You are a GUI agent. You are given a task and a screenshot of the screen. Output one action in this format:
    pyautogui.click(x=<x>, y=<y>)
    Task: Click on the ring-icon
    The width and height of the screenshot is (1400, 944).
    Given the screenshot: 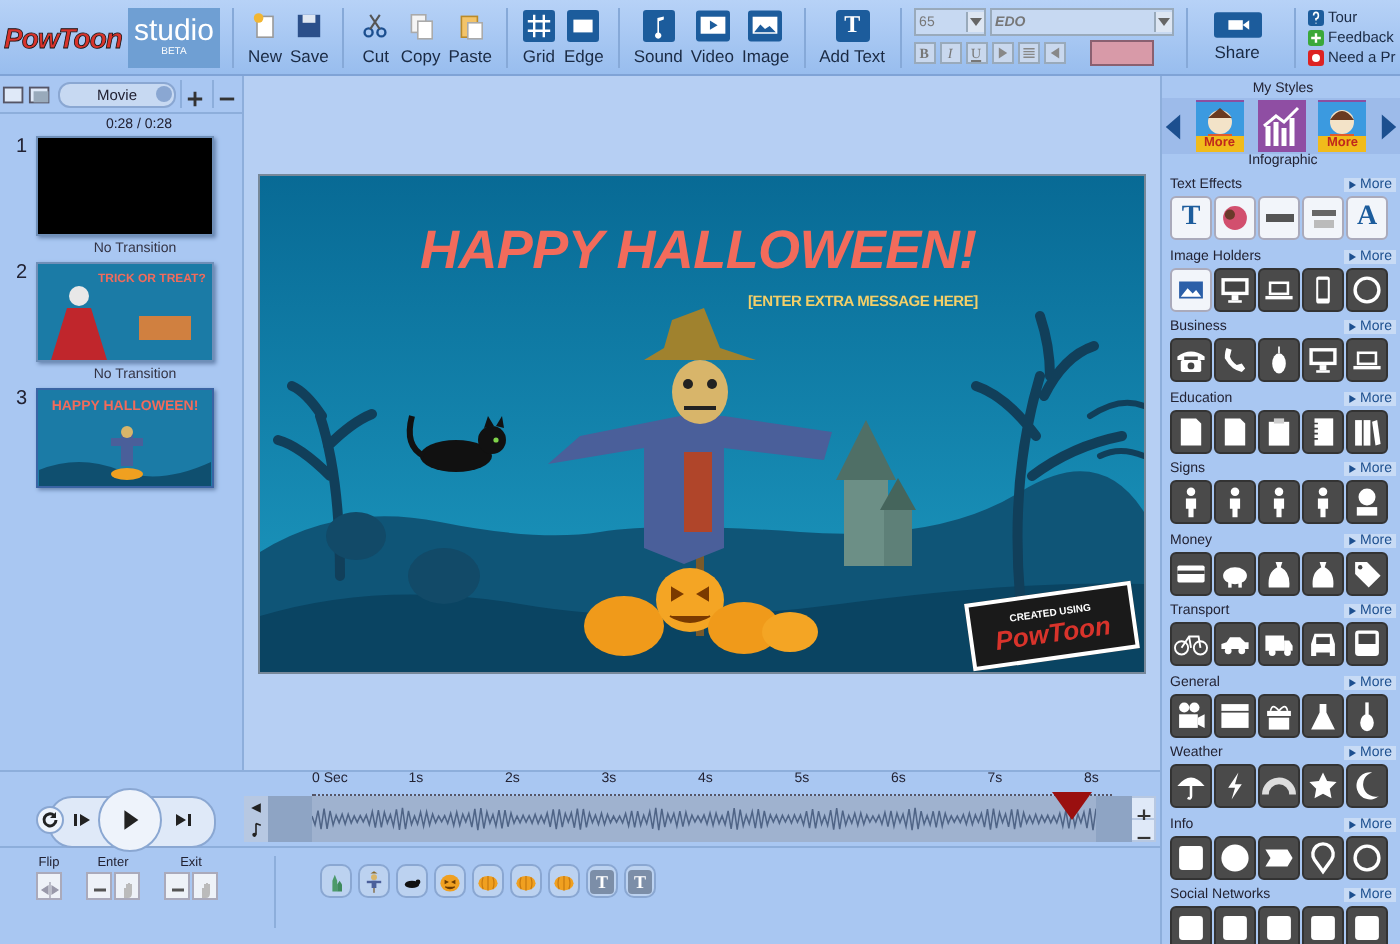 What is the action you would take?
    pyautogui.click(x=1367, y=857)
    